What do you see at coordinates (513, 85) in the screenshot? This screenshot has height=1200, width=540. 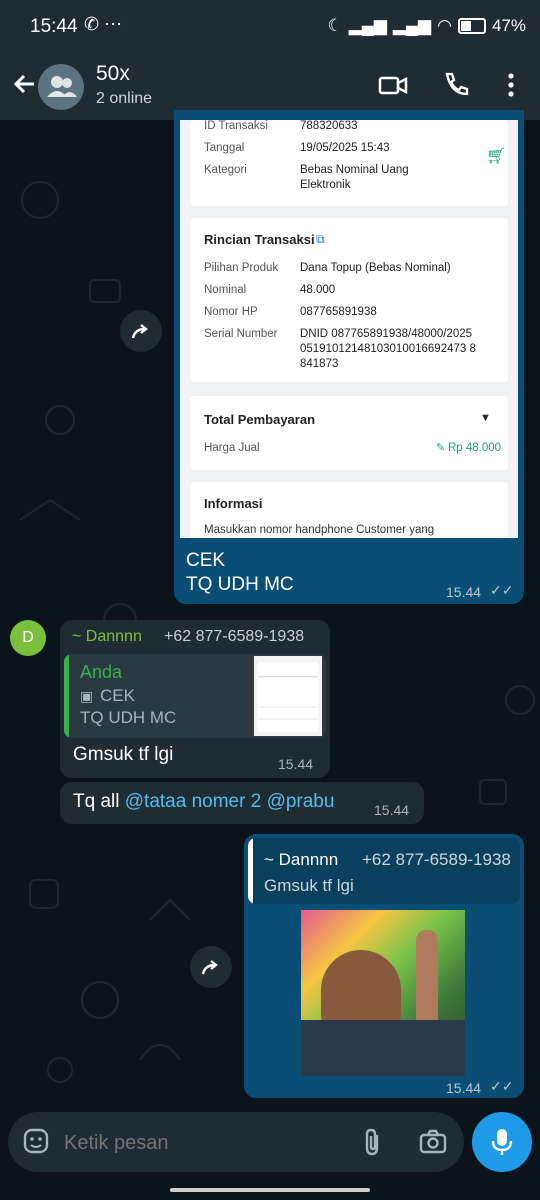 I see `more-options-icon` at bounding box center [513, 85].